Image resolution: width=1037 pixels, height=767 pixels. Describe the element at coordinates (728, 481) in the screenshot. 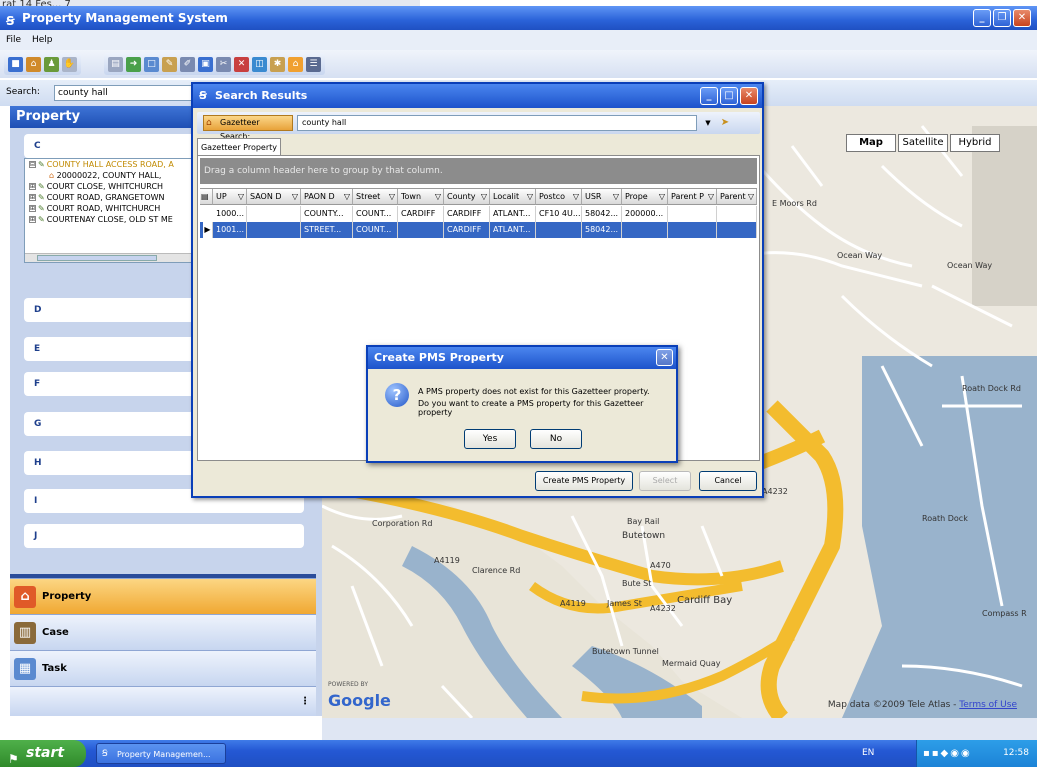

I see `cancel-button: Cancel` at that location.